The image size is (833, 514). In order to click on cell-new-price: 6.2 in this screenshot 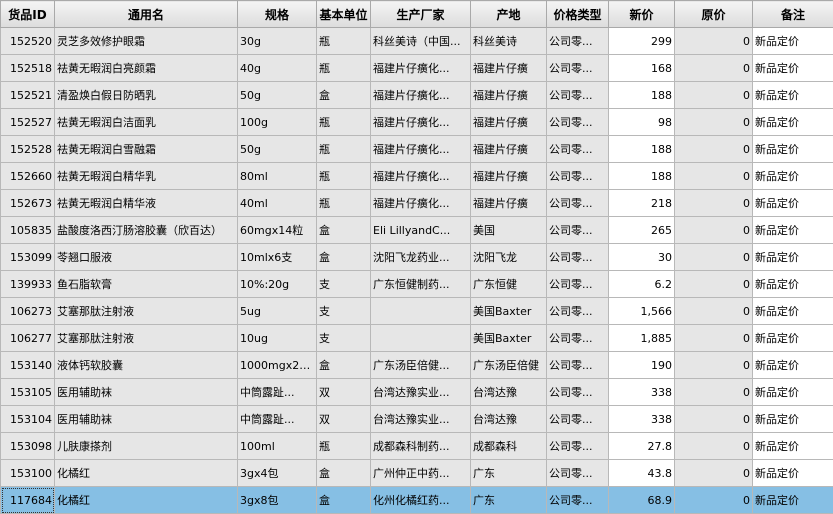, I will do `click(642, 284)`.